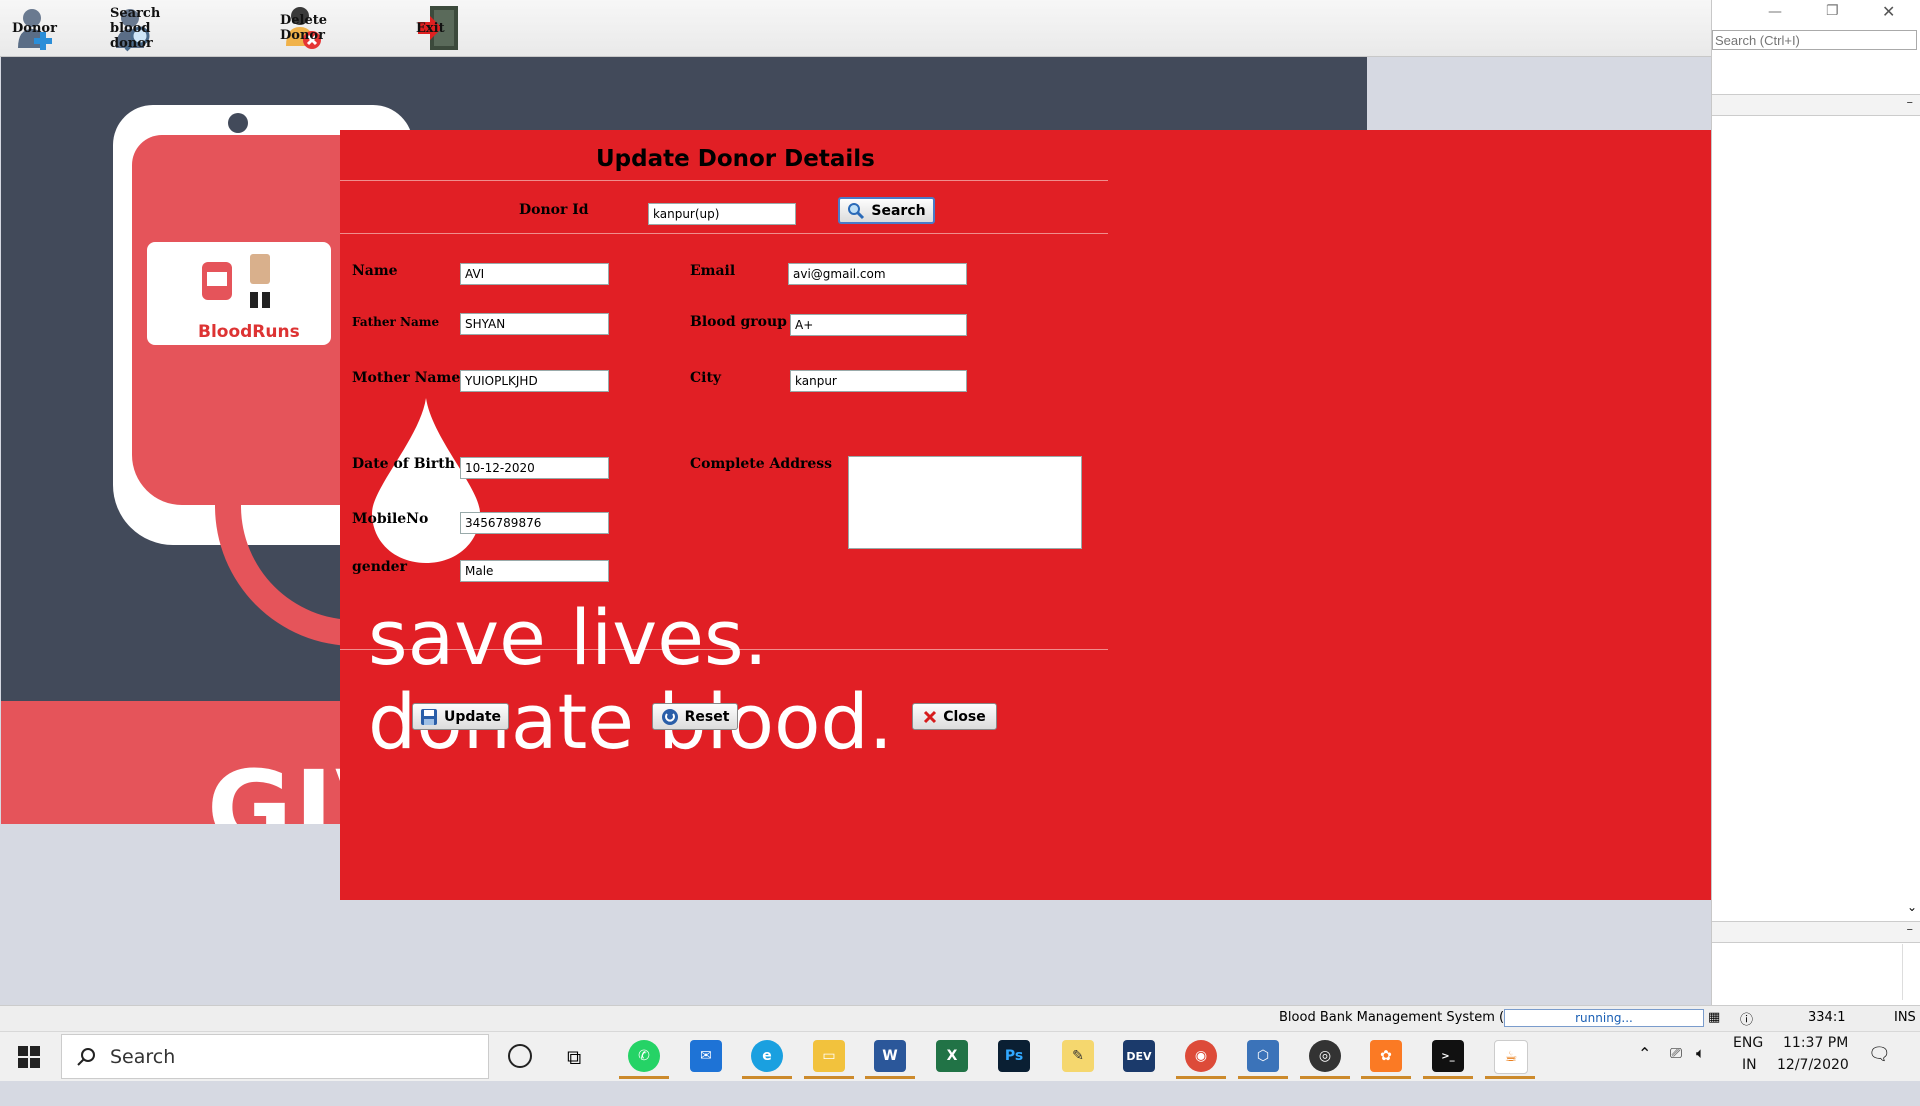  What do you see at coordinates (890, 1056) in the screenshot?
I see `word-icon: W` at bounding box center [890, 1056].